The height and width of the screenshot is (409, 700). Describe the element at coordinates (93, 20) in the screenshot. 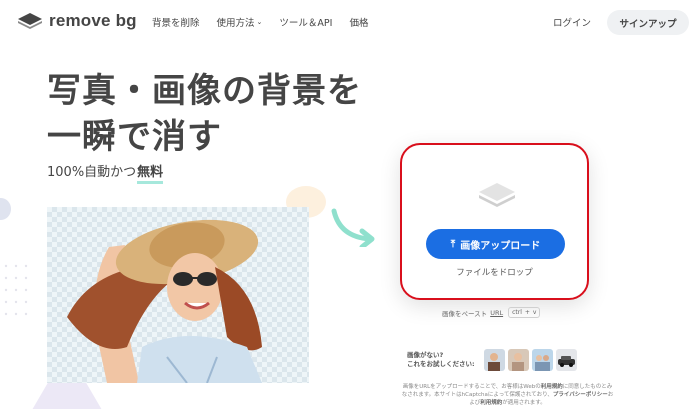

I see `brand-name: remove bg` at that location.